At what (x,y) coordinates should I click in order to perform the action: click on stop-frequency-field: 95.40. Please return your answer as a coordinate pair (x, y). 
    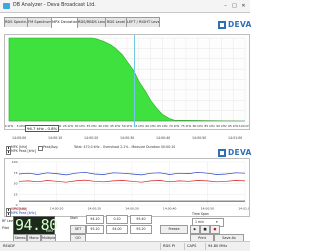
    Looking at the image, I should click on (141, 219).